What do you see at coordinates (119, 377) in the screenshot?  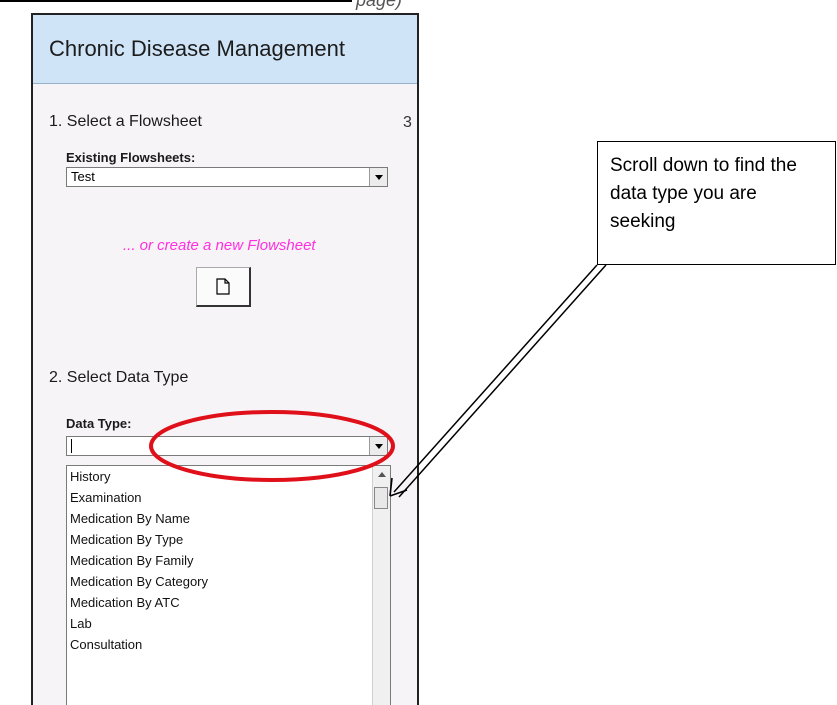 I see `step2-heading: 2. Select Data Type` at bounding box center [119, 377].